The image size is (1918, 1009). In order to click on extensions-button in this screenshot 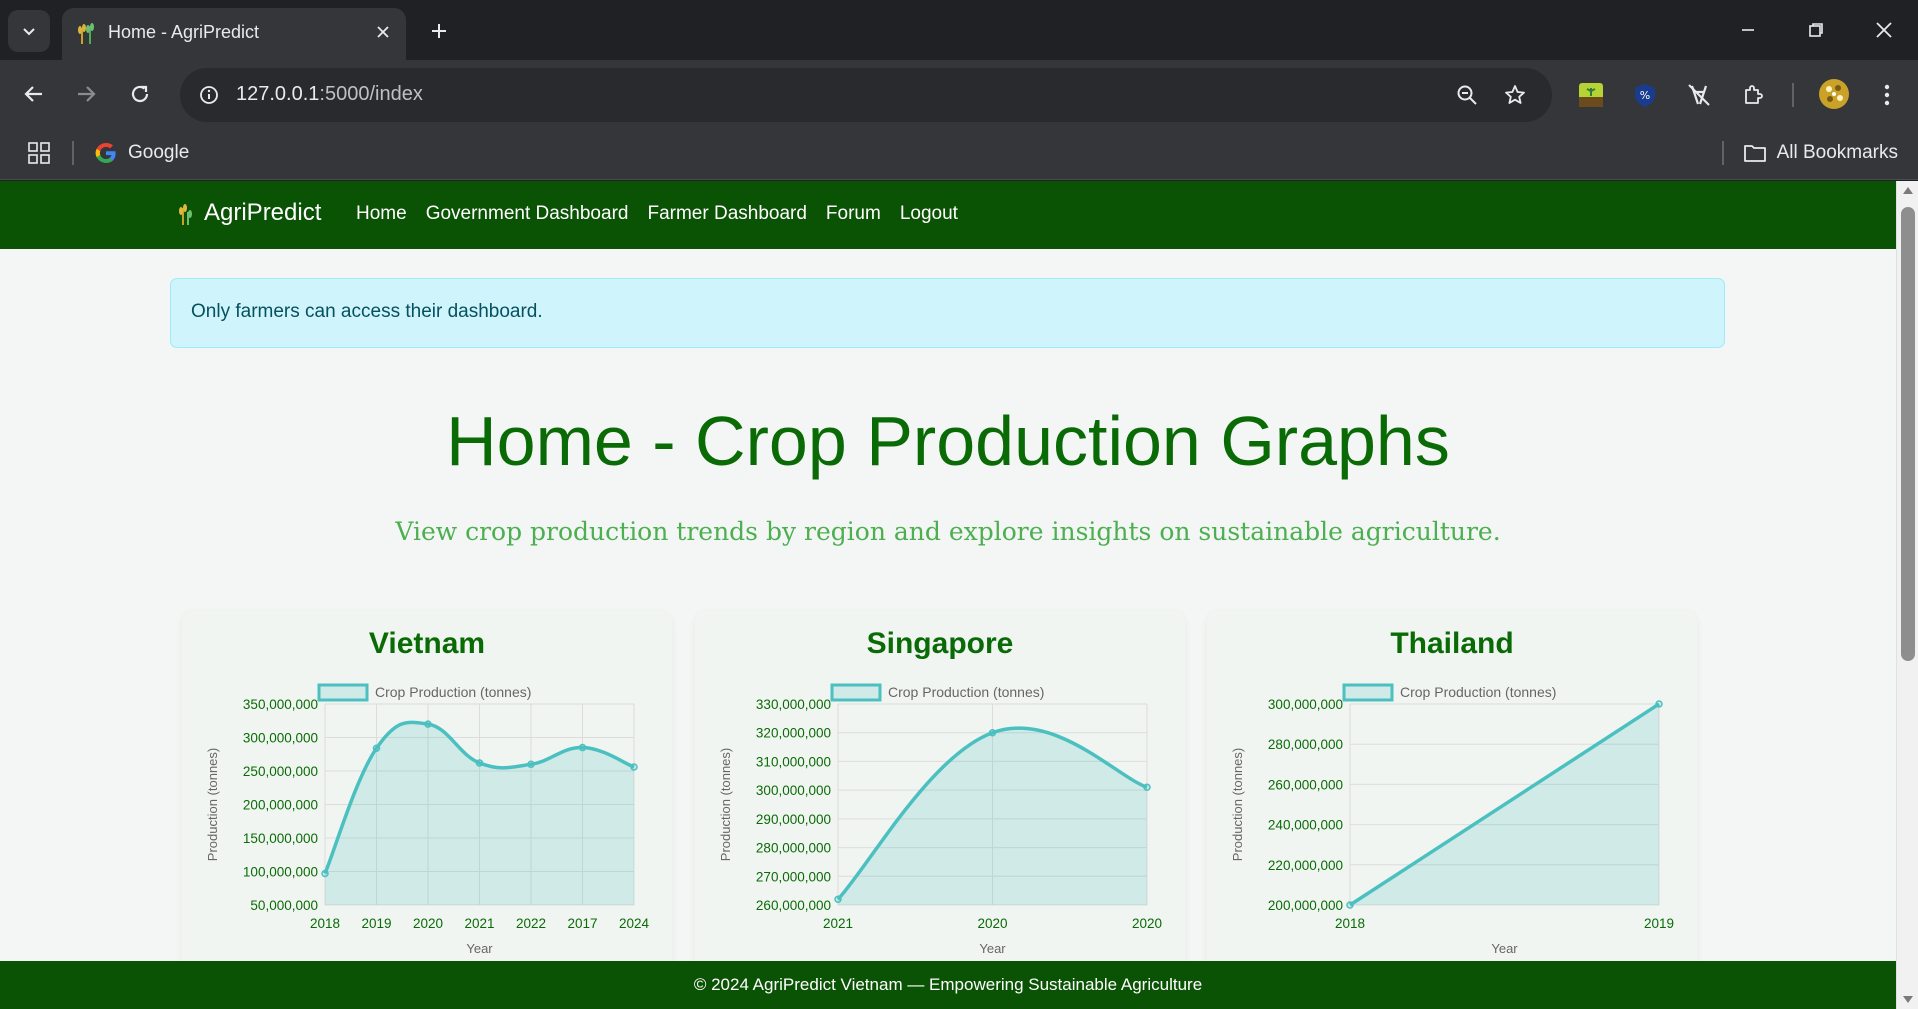, I will do `click(1753, 95)`.